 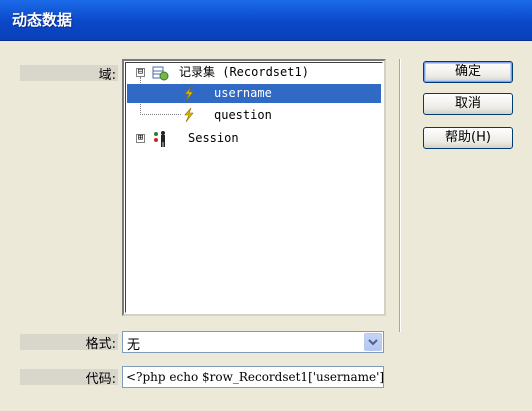 I want to click on format-label: 格式:, so click(x=100, y=344).